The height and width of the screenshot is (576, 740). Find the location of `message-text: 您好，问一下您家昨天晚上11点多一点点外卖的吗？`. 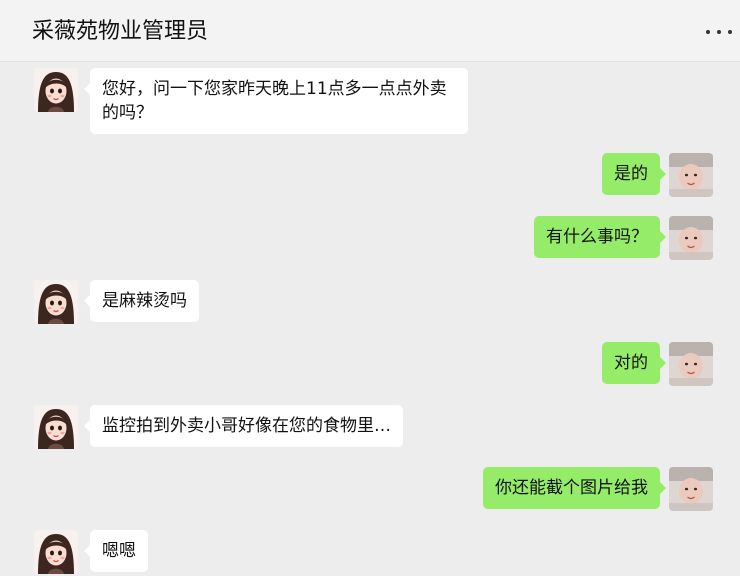

message-text: 您好，问一下您家昨天晚上11点多一点点外卖的吗？ is located at coordinates (274, 101).